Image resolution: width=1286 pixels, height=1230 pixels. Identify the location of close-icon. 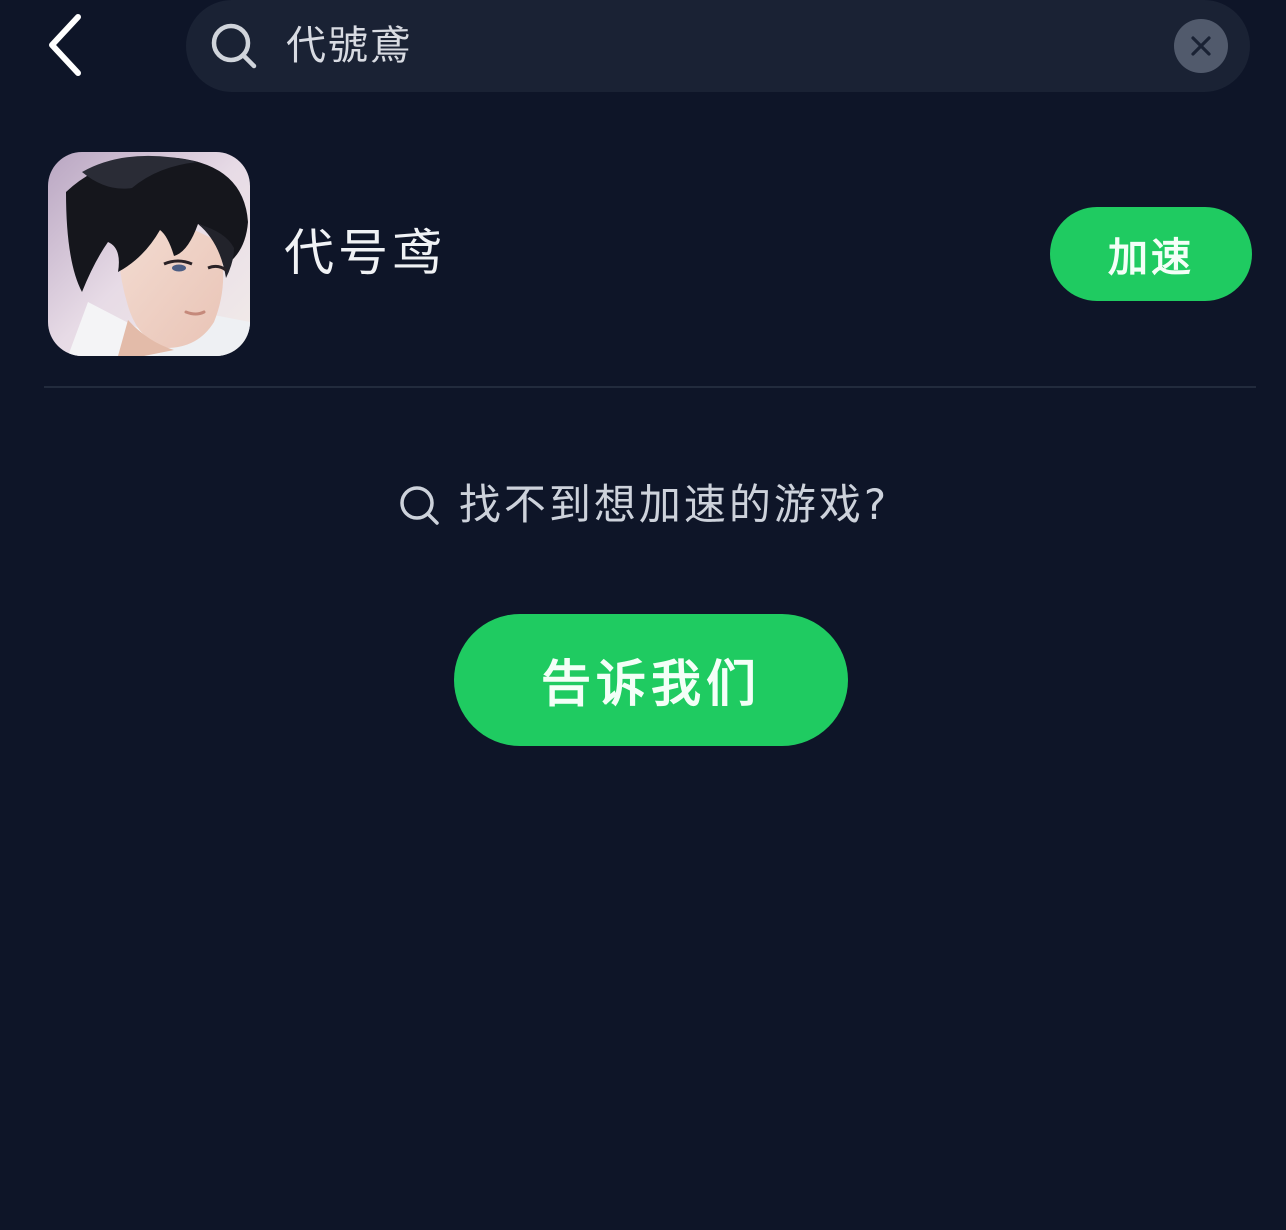
(1201, 46).